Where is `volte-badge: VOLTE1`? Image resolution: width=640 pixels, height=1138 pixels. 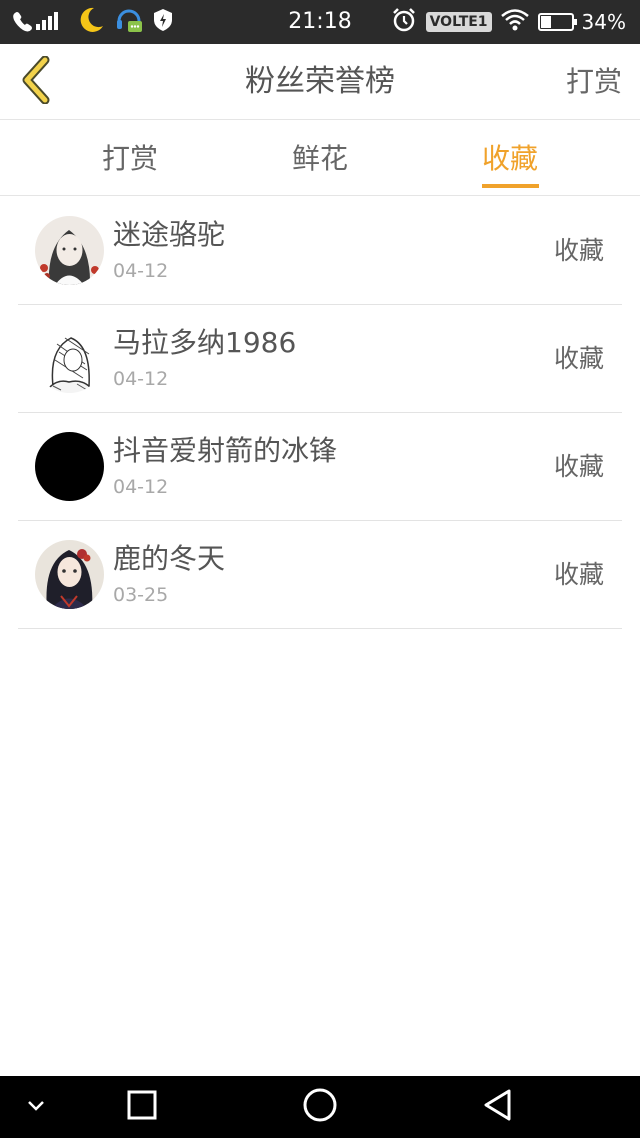 volte-badge: VOLTE1 is located at coordinates (458, 22).